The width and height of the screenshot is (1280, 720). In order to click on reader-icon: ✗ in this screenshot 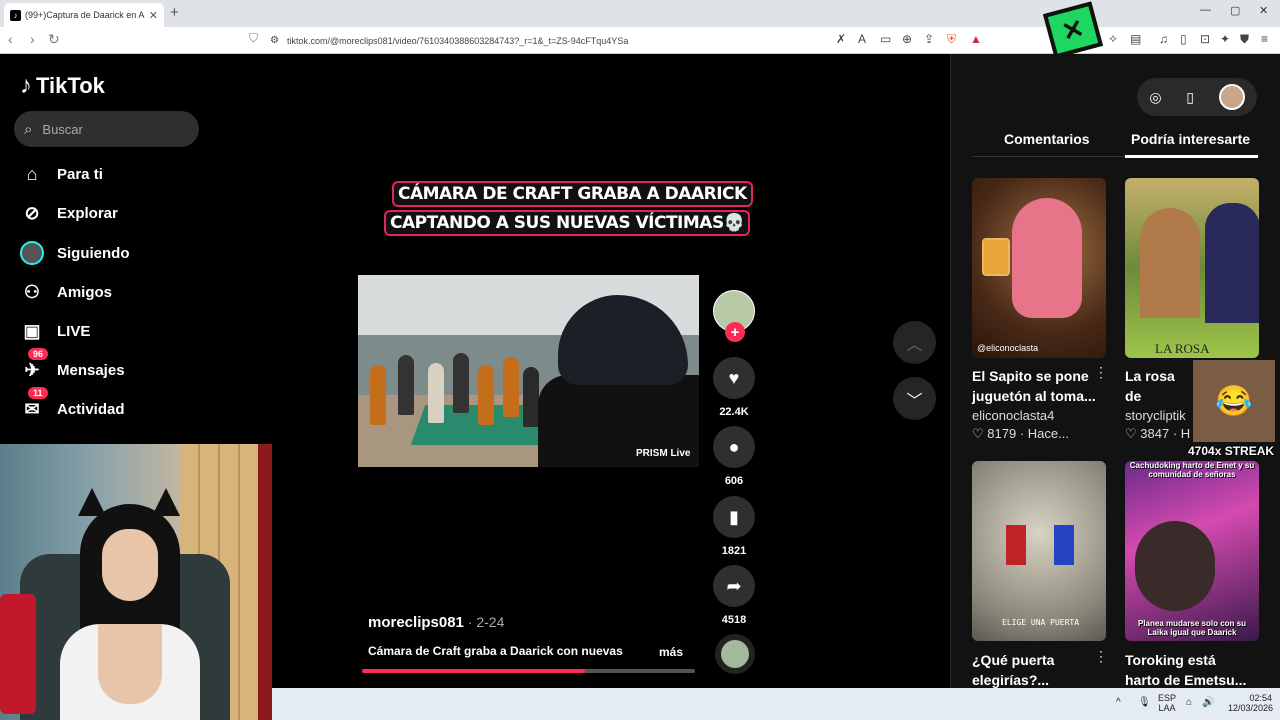, I will do `click(841, 39)`.